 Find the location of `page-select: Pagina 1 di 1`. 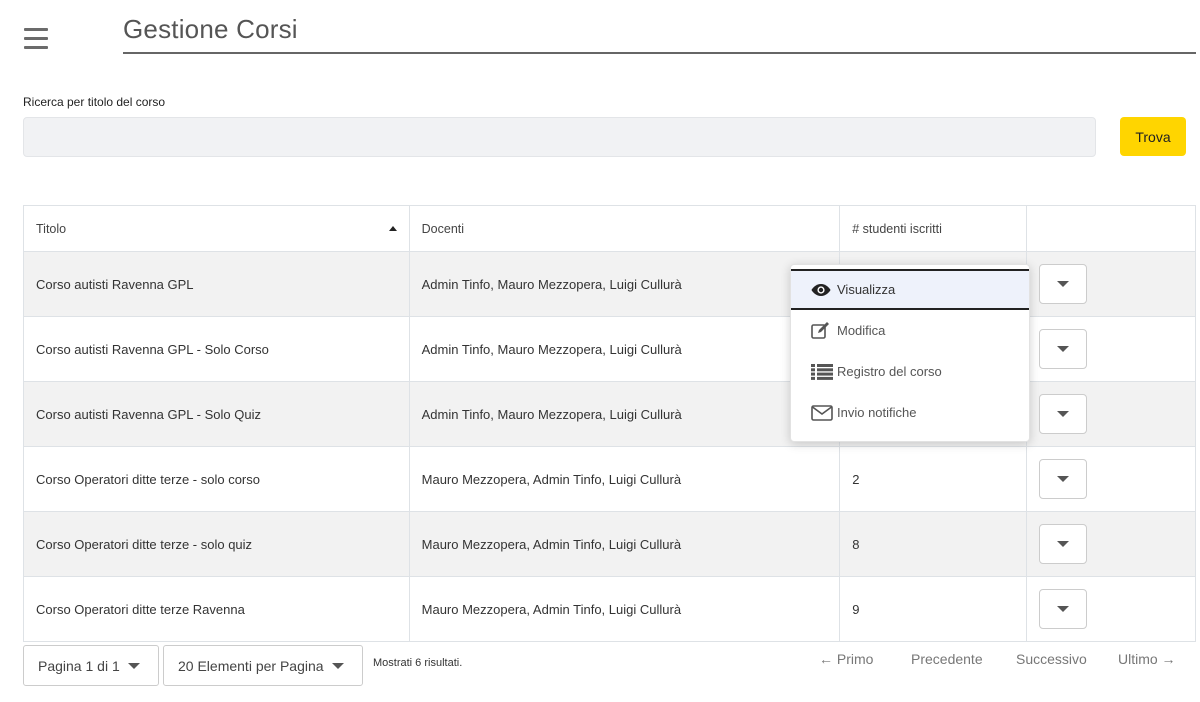

page-select: Pagina 1 di 1 is located at coordinates (91, 665).